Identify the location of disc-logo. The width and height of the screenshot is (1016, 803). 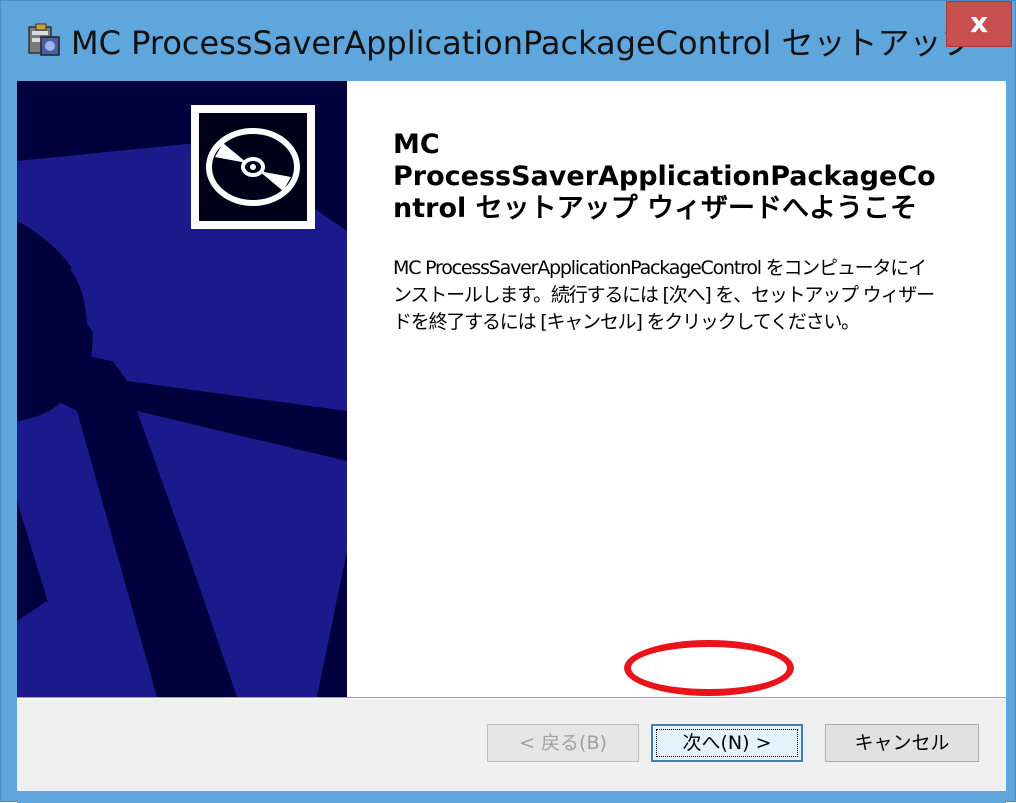
(253, 167).